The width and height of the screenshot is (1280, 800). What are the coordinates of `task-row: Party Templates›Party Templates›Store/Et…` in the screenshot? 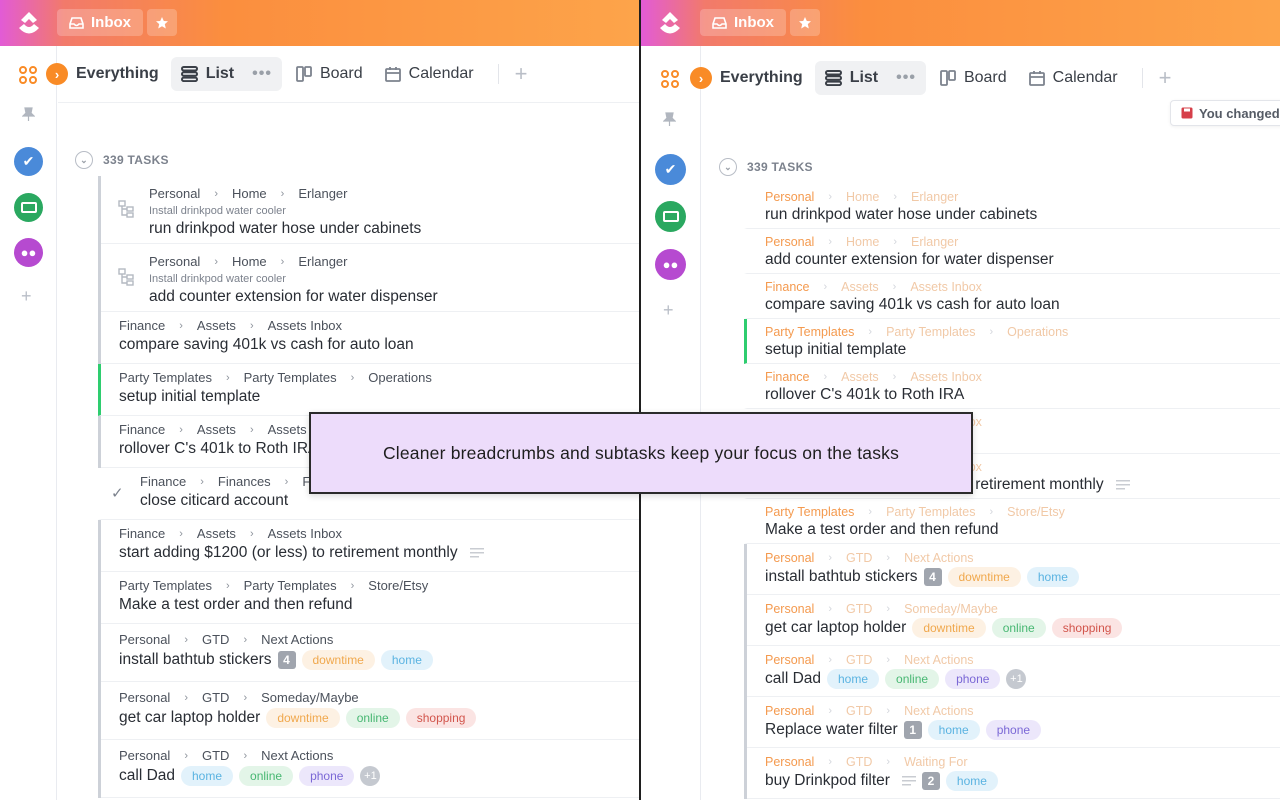 It's located at (370, 598).